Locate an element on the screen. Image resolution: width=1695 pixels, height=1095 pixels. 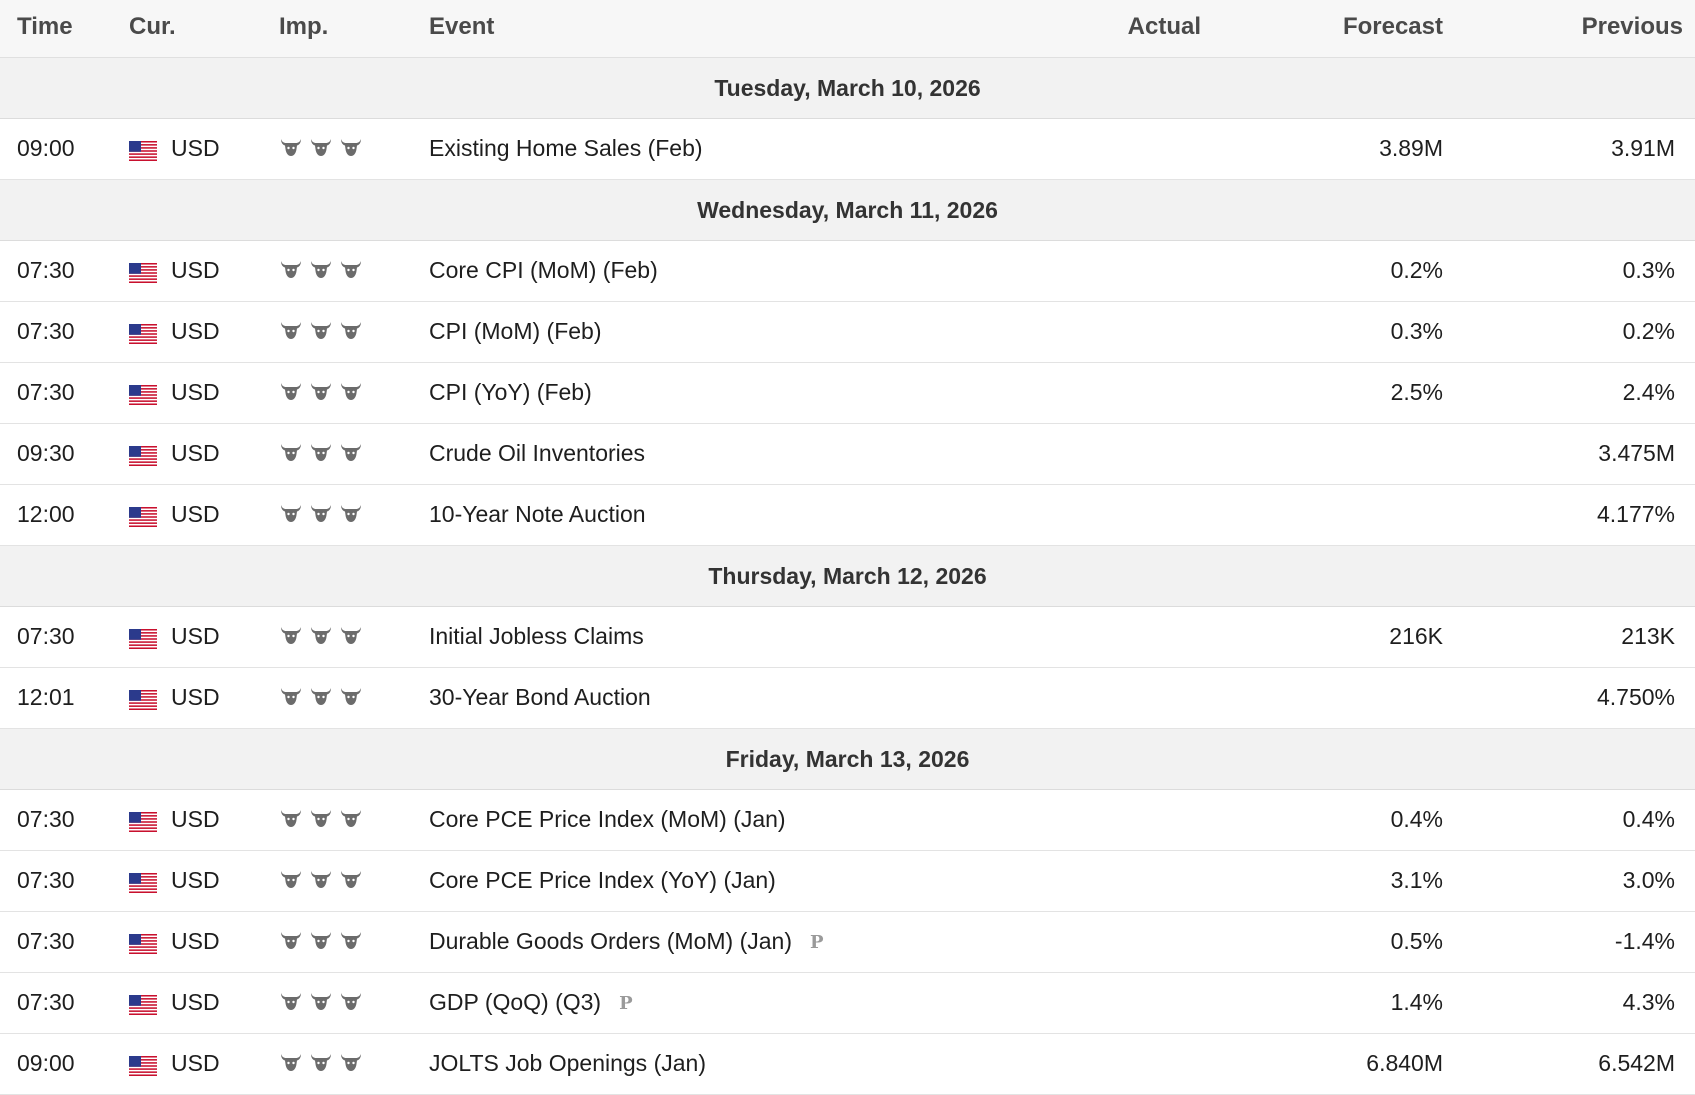
event-forecast: 0.5% is located at coordinates (1416, 941).